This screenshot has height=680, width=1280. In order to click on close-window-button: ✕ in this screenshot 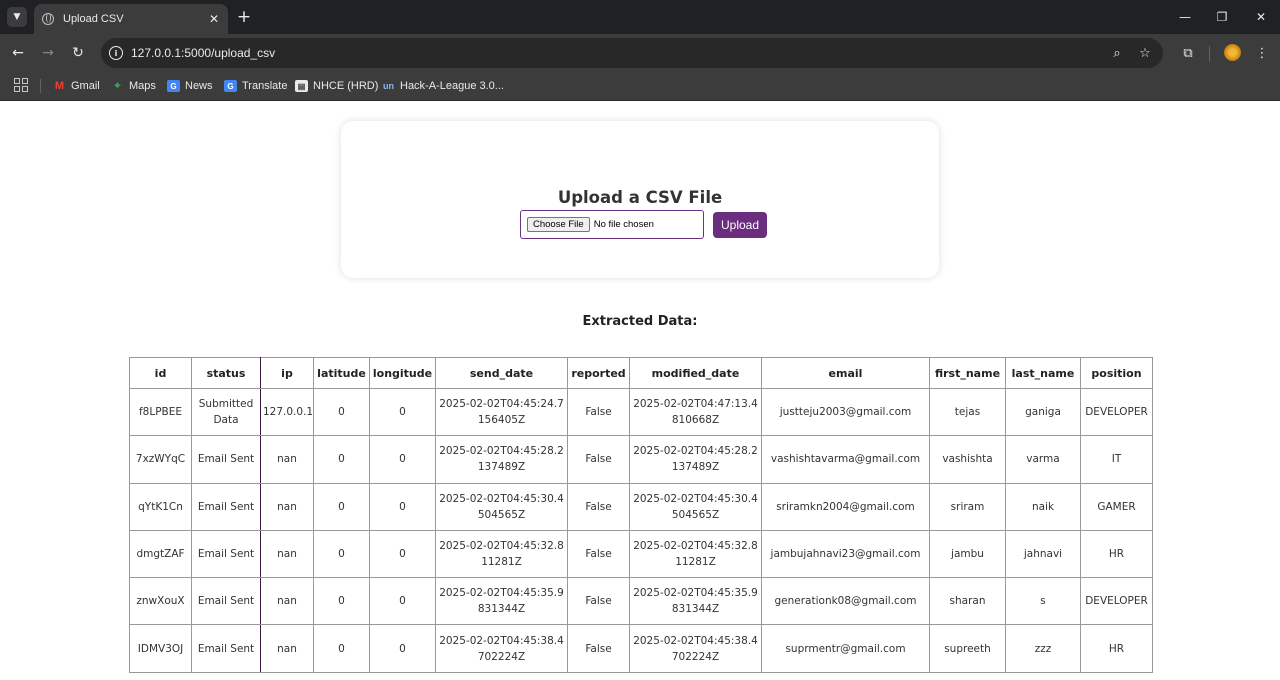, I will do `click(1261, 17)`.